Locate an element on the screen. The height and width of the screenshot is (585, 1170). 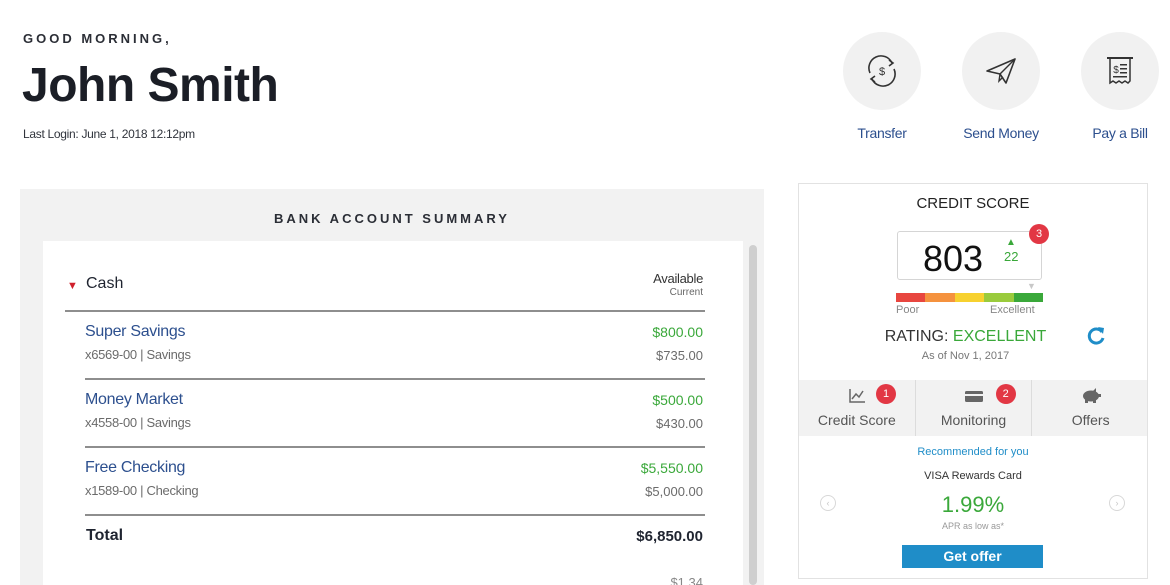
offer-apr: 1.99% is located at coordinates (973, 504).